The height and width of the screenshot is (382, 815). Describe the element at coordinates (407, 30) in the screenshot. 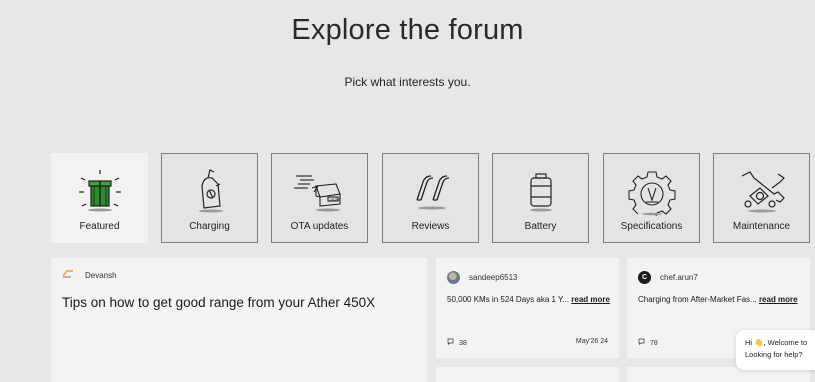

I see `page-title: Explore the forum` at that location.